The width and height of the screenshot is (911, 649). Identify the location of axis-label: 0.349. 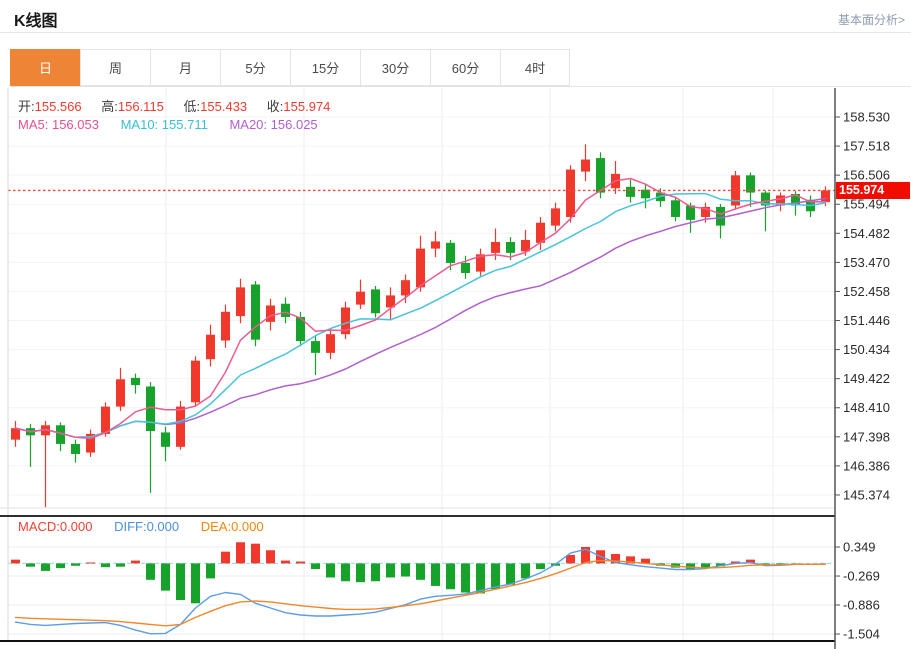
(859, 547).